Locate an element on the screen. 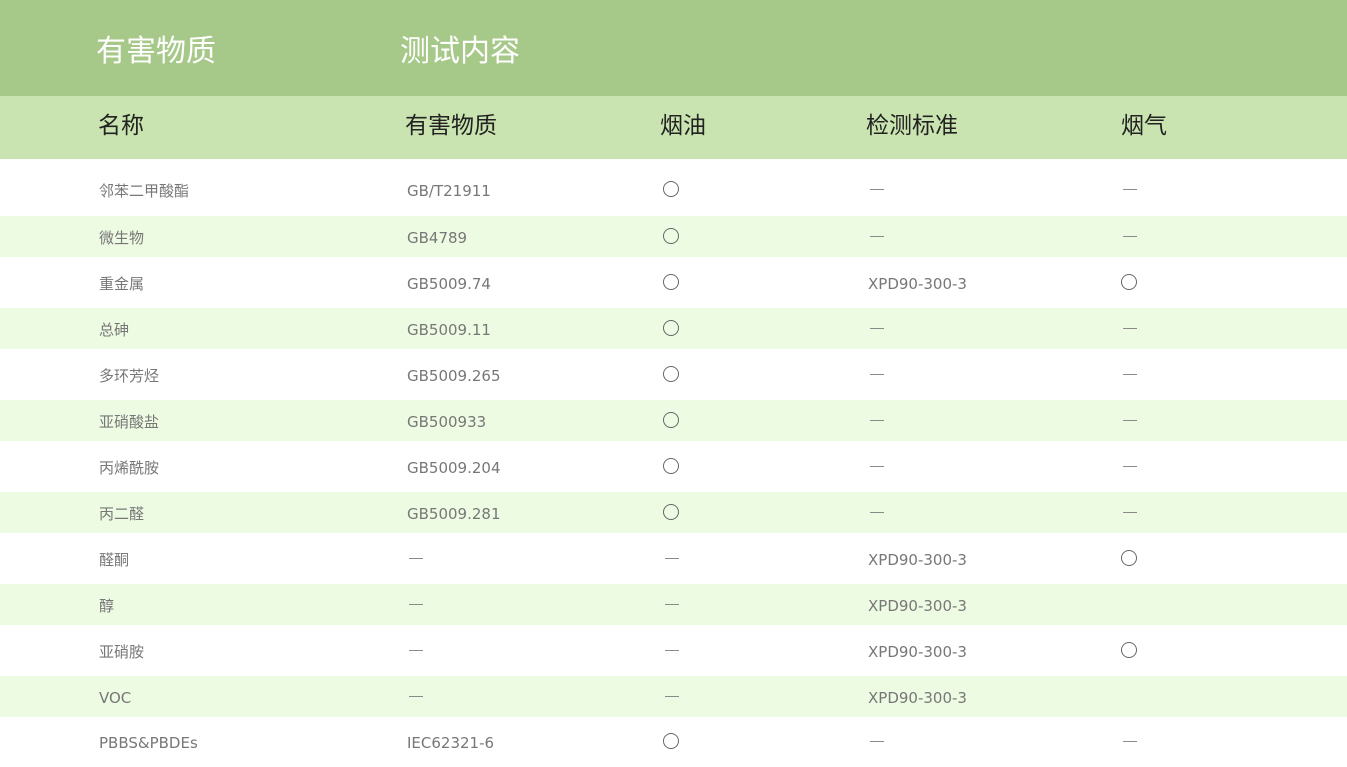 This screenshot has width=1347, height=767. table-column-header: 名称 有害物质 烟油 检测标准 烟气 is located at coordinates (673, 127).